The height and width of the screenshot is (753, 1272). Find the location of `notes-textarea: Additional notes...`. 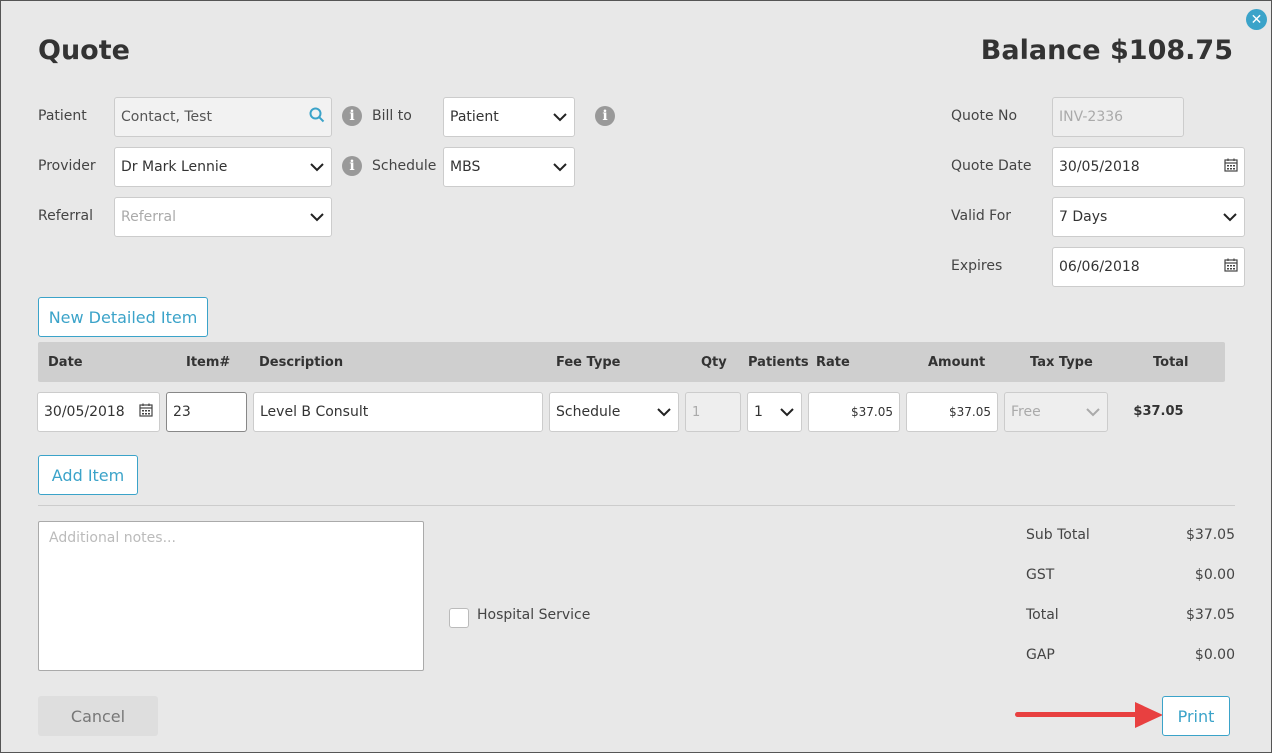

notes-textarea: Additional notes... is located at coordinates (231, 596).